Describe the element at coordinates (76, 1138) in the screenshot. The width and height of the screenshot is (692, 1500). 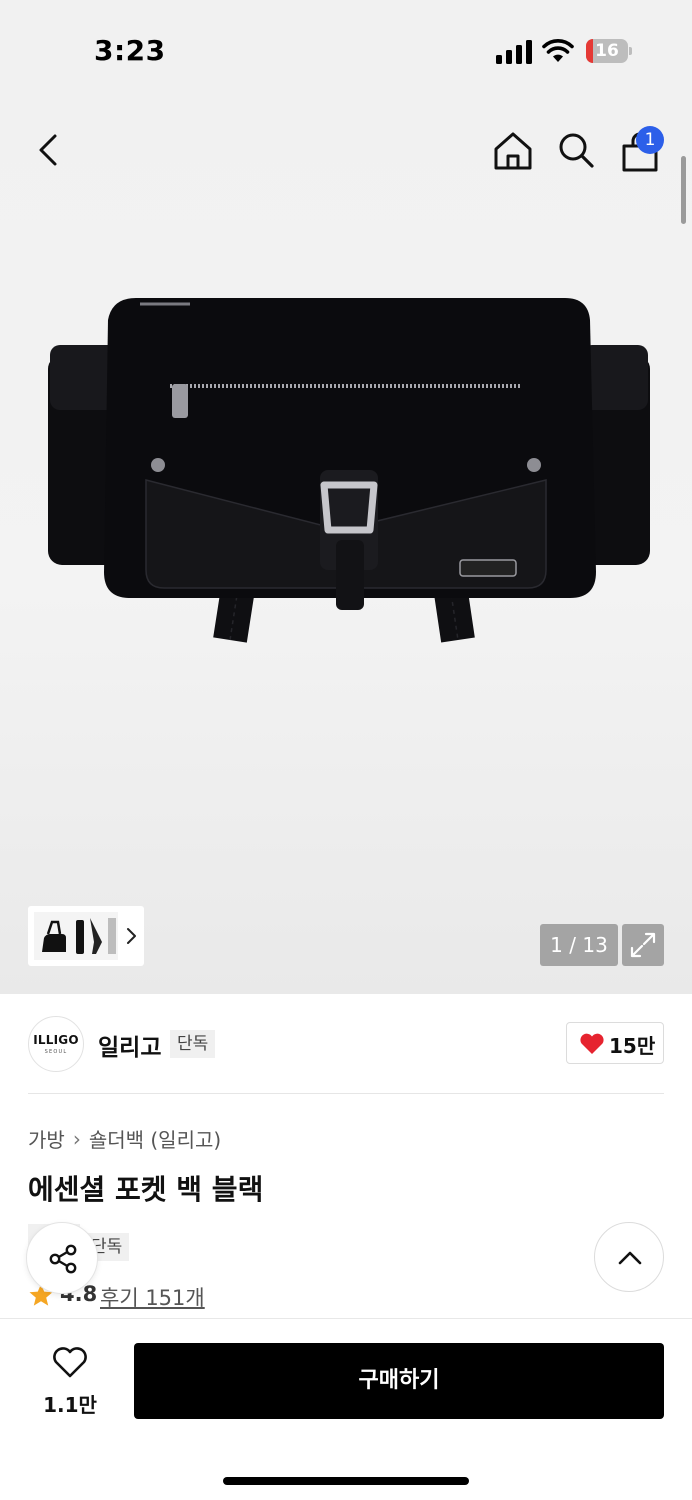
I see `chevron-right-icon: ›` at that location.